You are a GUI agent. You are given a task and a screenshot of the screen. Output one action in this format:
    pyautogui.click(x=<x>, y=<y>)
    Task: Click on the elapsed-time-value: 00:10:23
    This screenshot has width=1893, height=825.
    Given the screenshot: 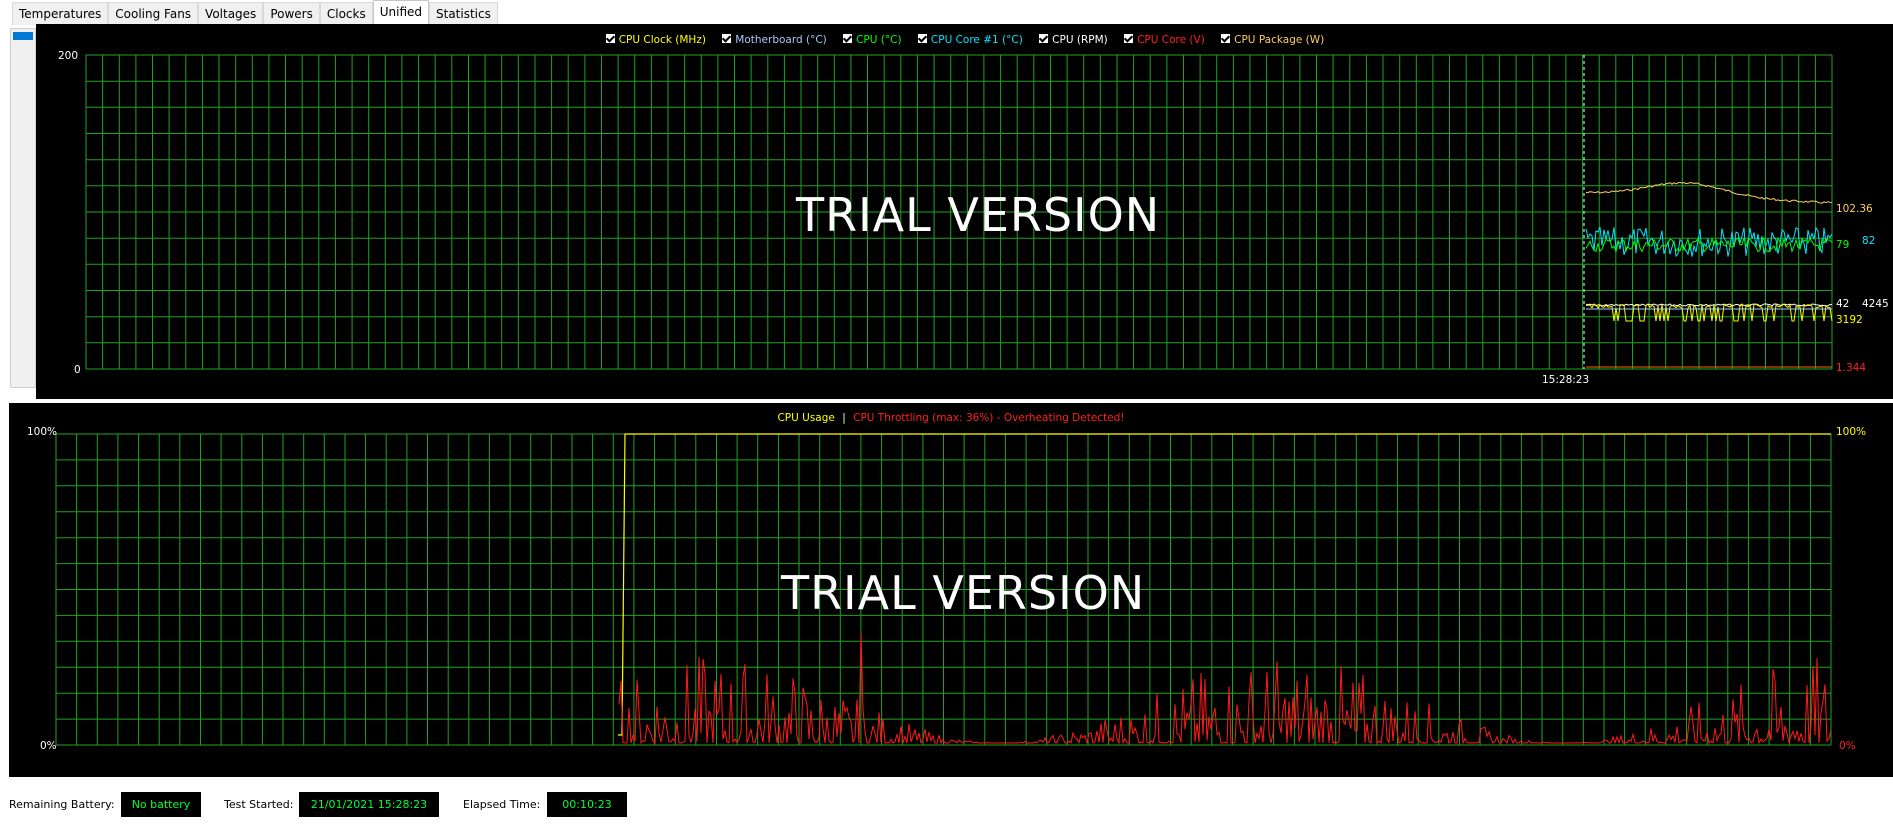 What is the action you would take?
    pyautogui.click(x=587, y=804)
    